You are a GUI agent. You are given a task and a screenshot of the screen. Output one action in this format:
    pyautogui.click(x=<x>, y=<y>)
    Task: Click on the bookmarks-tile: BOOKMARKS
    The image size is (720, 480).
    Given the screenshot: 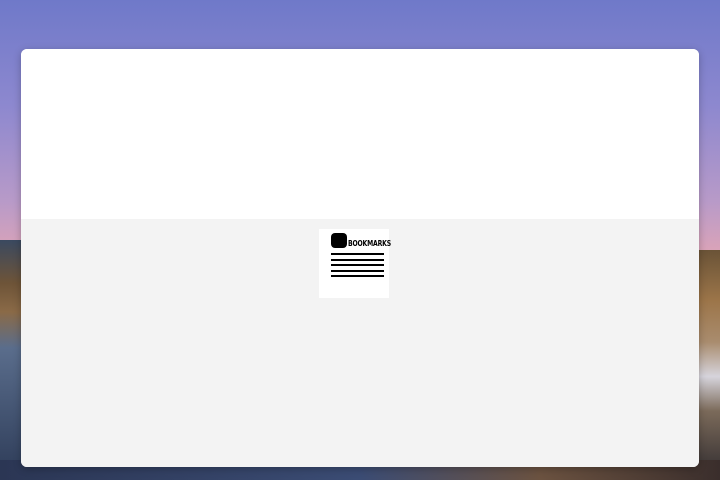 What is the action you would take?
    pyautogui.click(x=355, y=263)
    